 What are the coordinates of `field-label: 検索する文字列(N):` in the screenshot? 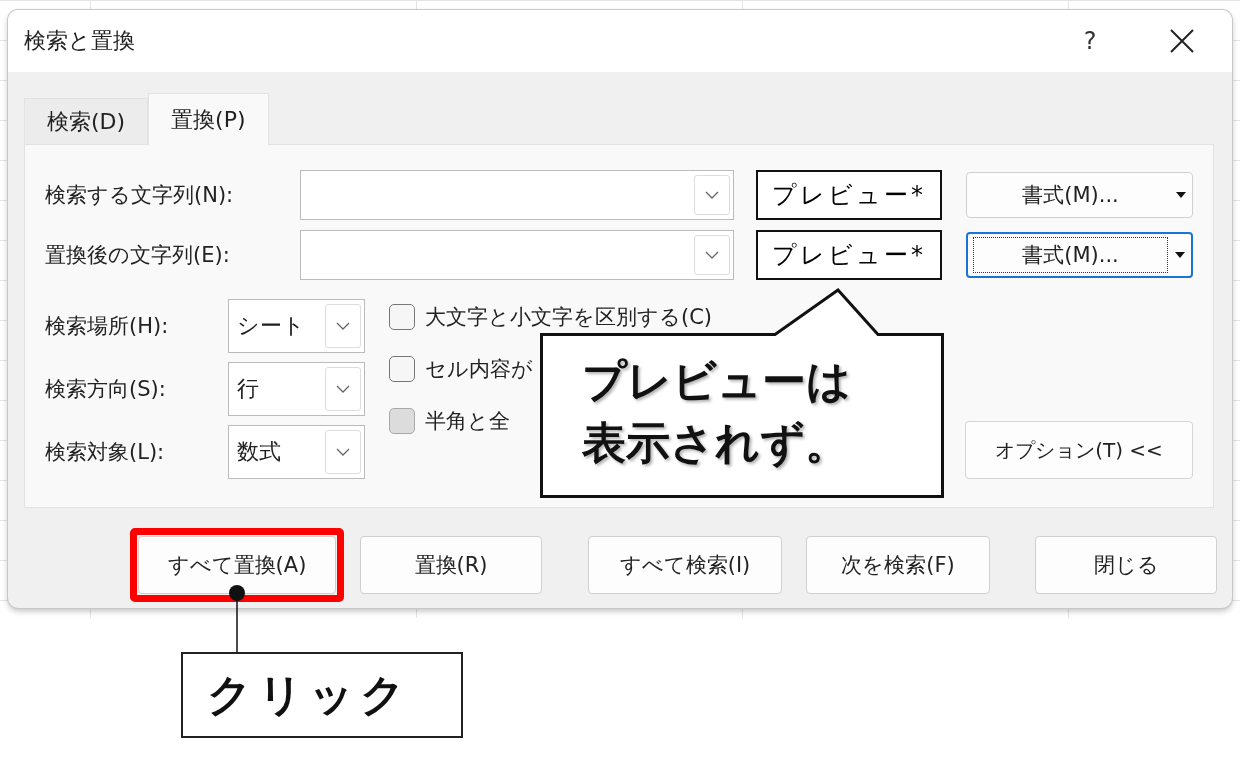 It's located at (140, 195).